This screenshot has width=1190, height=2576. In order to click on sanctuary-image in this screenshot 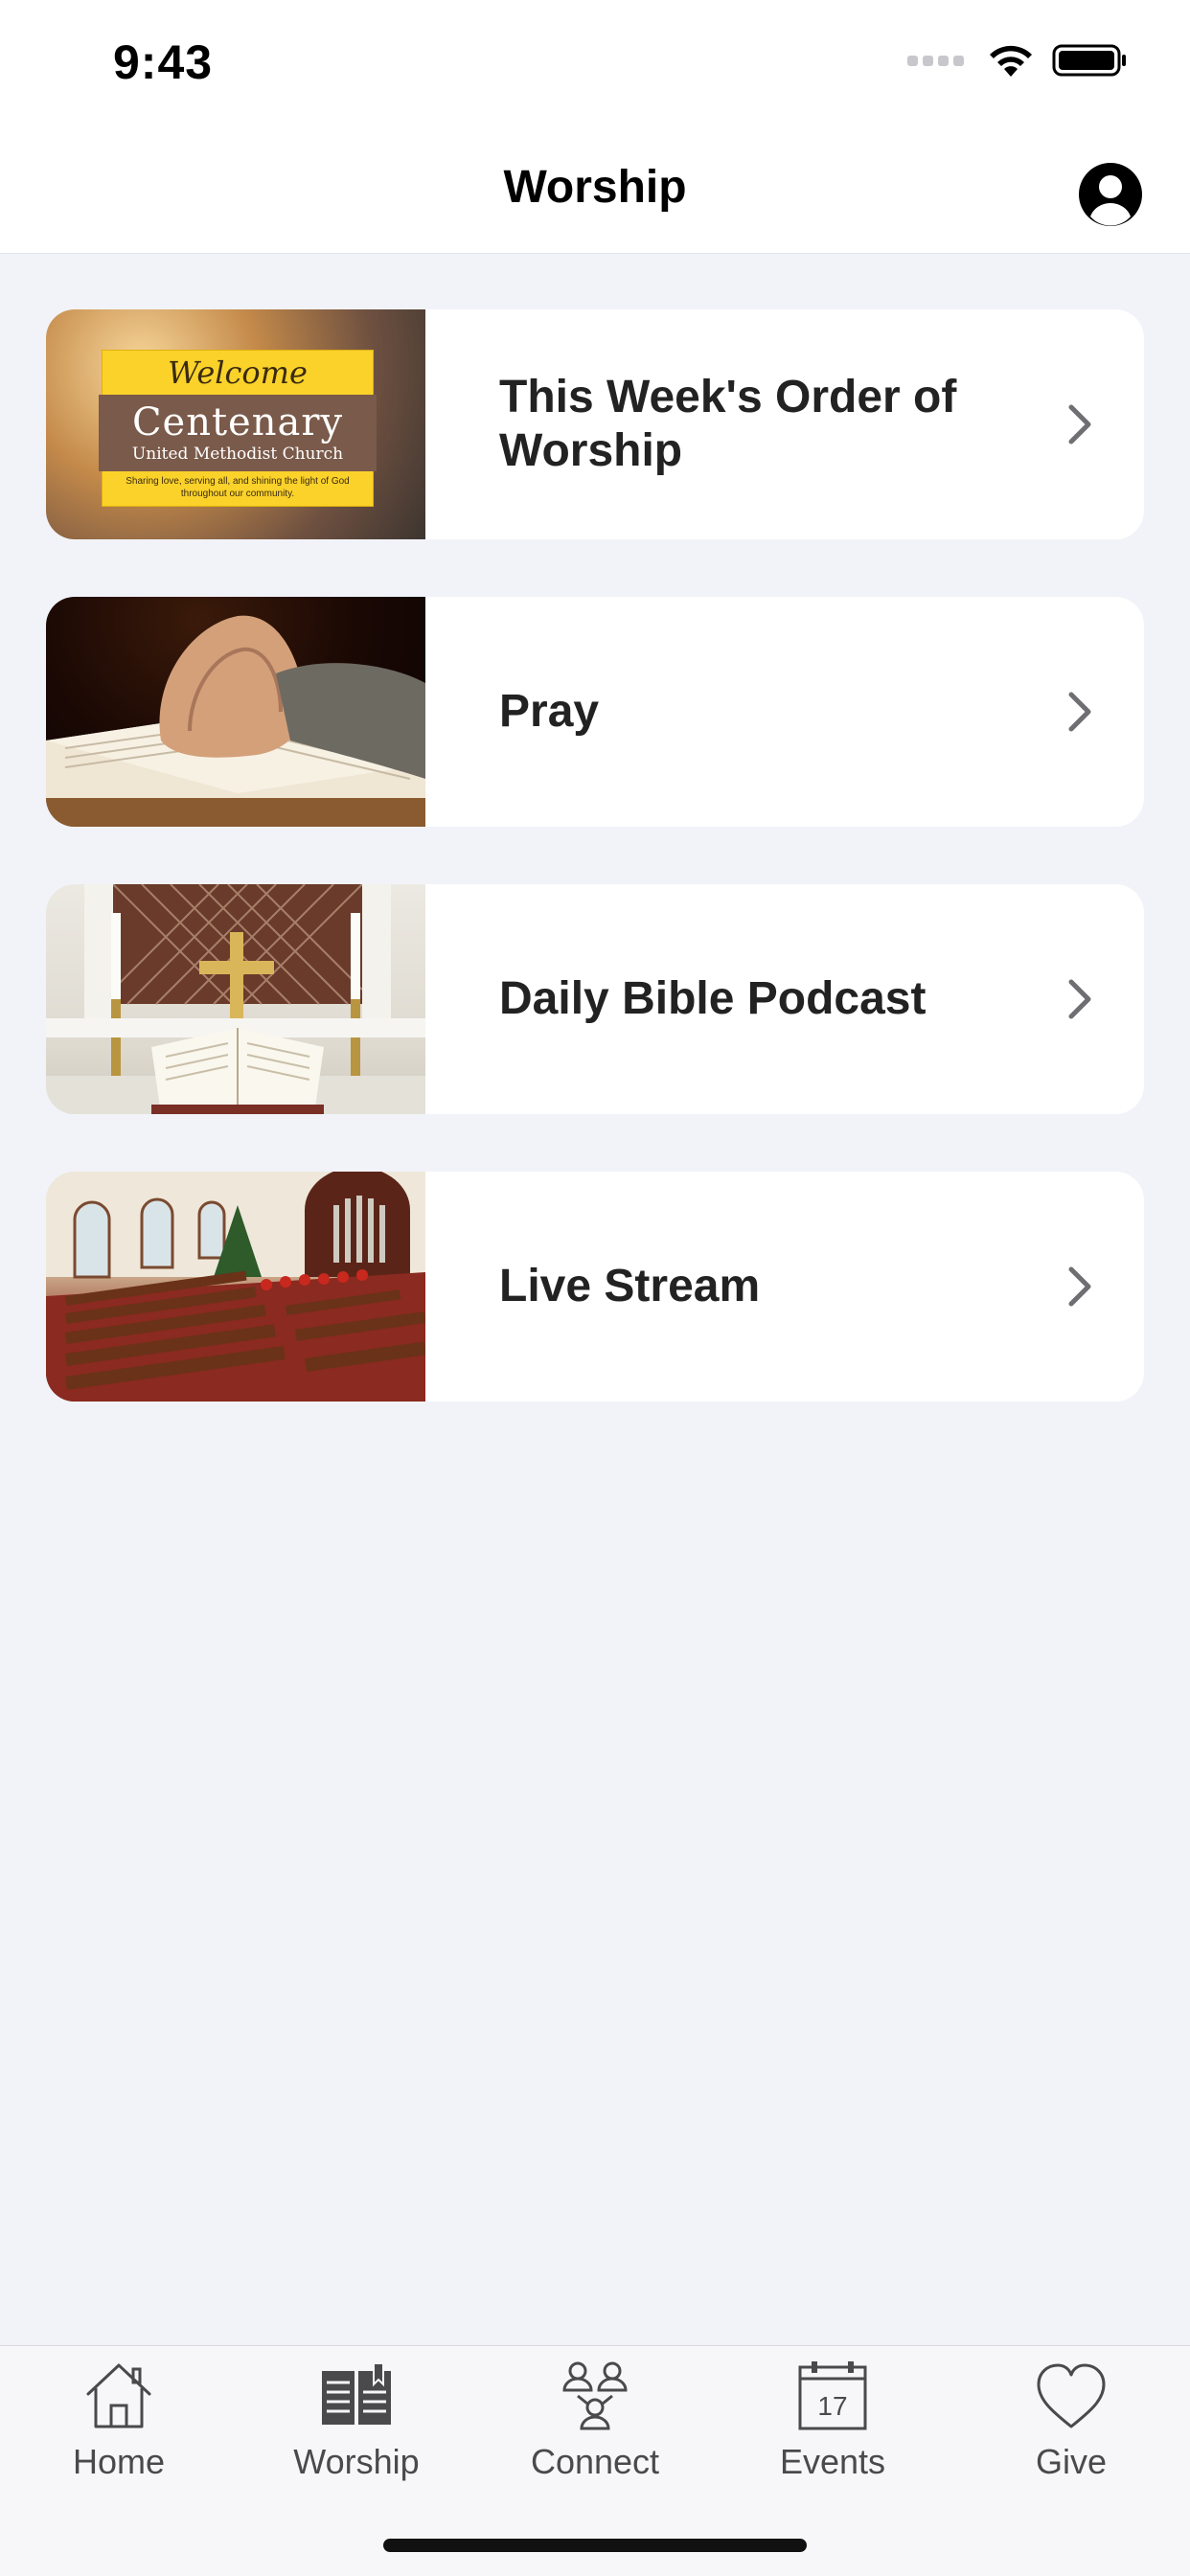, I will do `click(236, 1287)`.